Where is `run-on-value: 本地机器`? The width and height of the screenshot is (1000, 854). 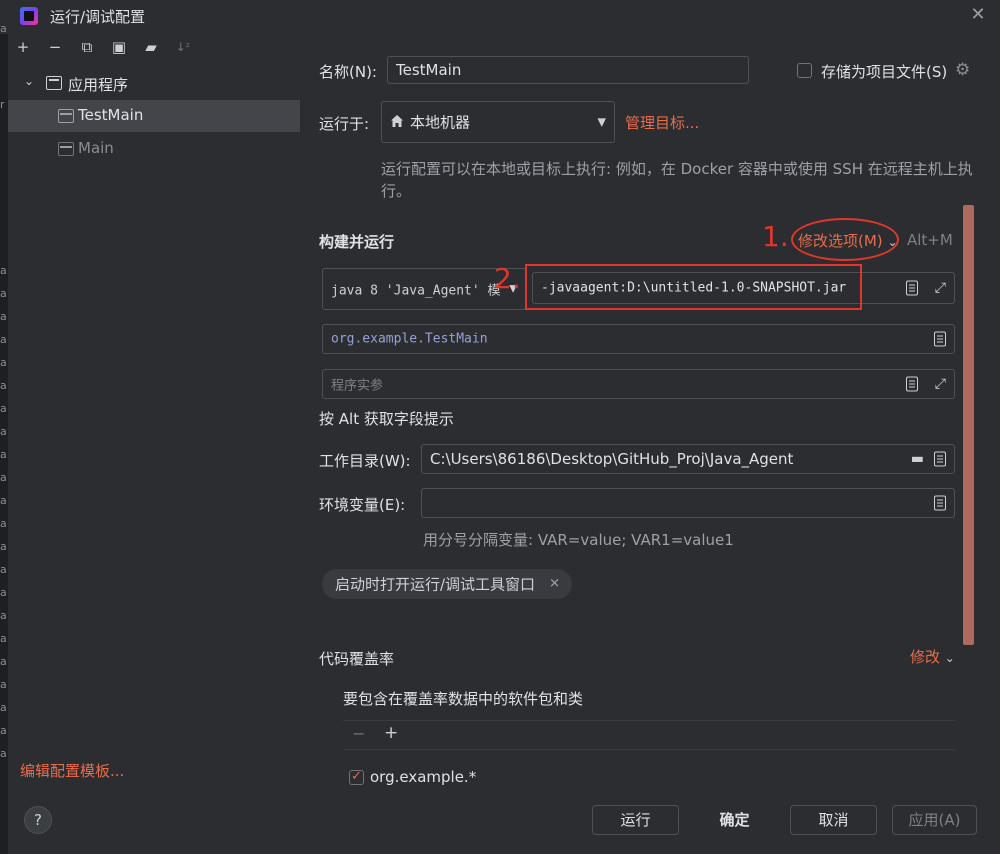 run-on-value: 本地机器 is located at coordinates (440, 122).